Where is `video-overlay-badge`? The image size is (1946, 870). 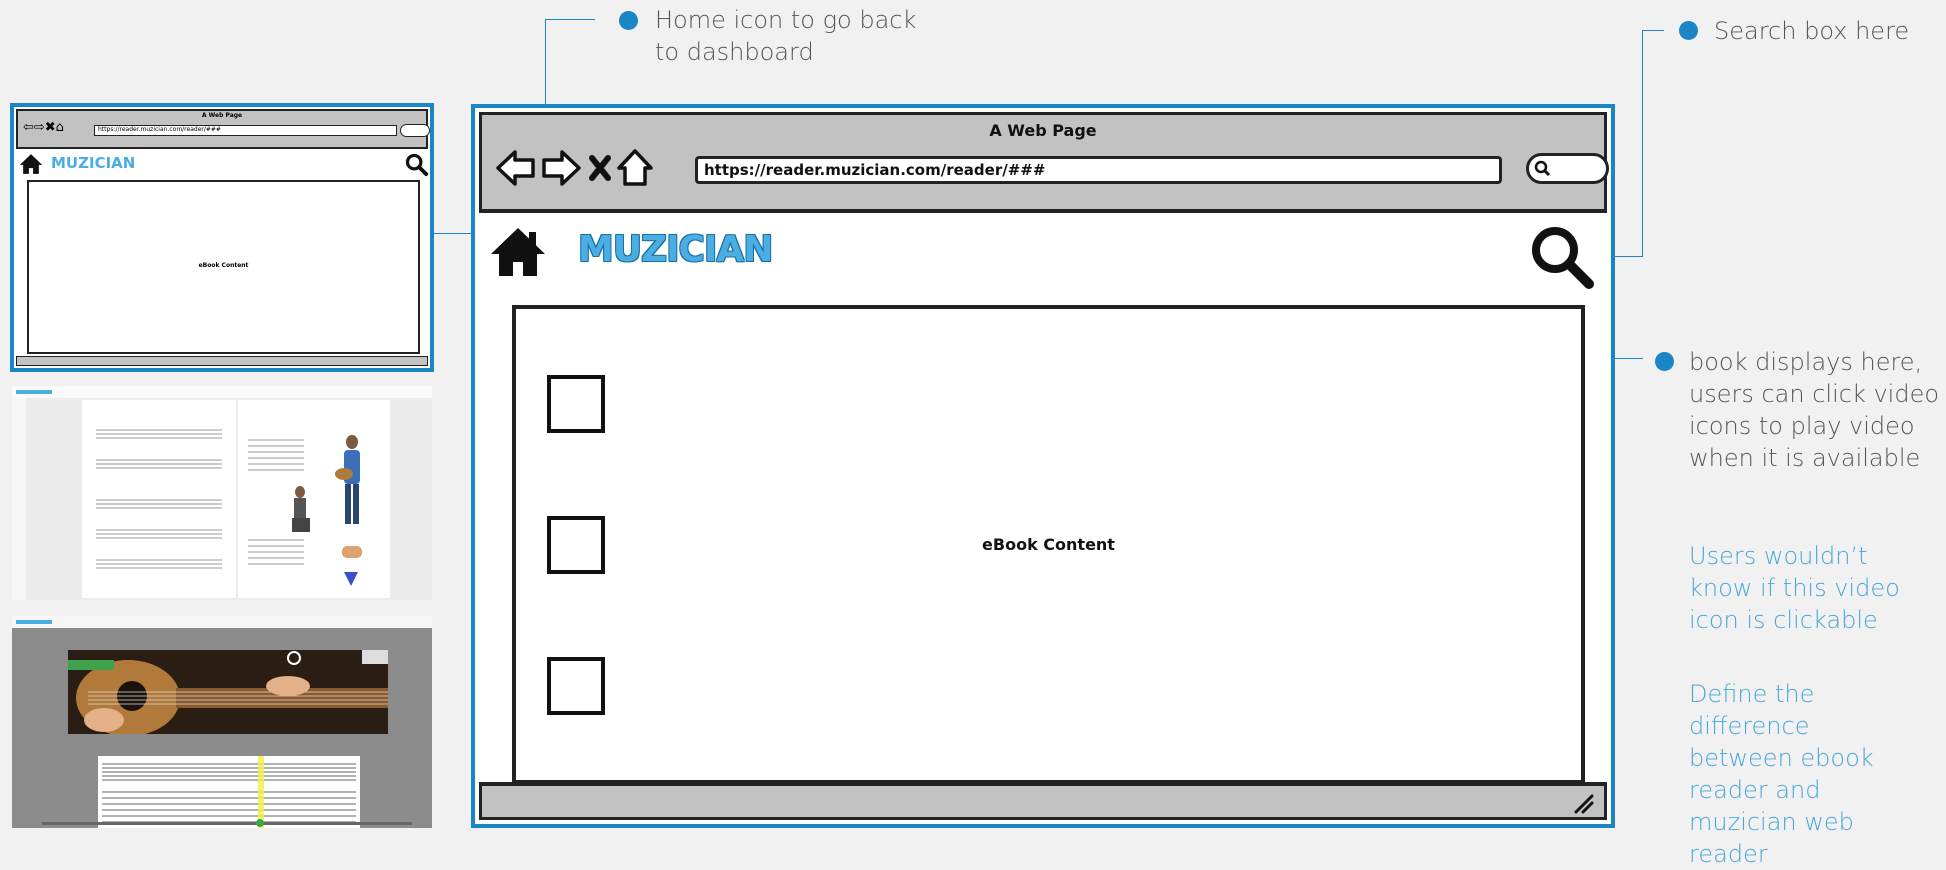
video-overlay-badge is located at coordinates (91, 665).